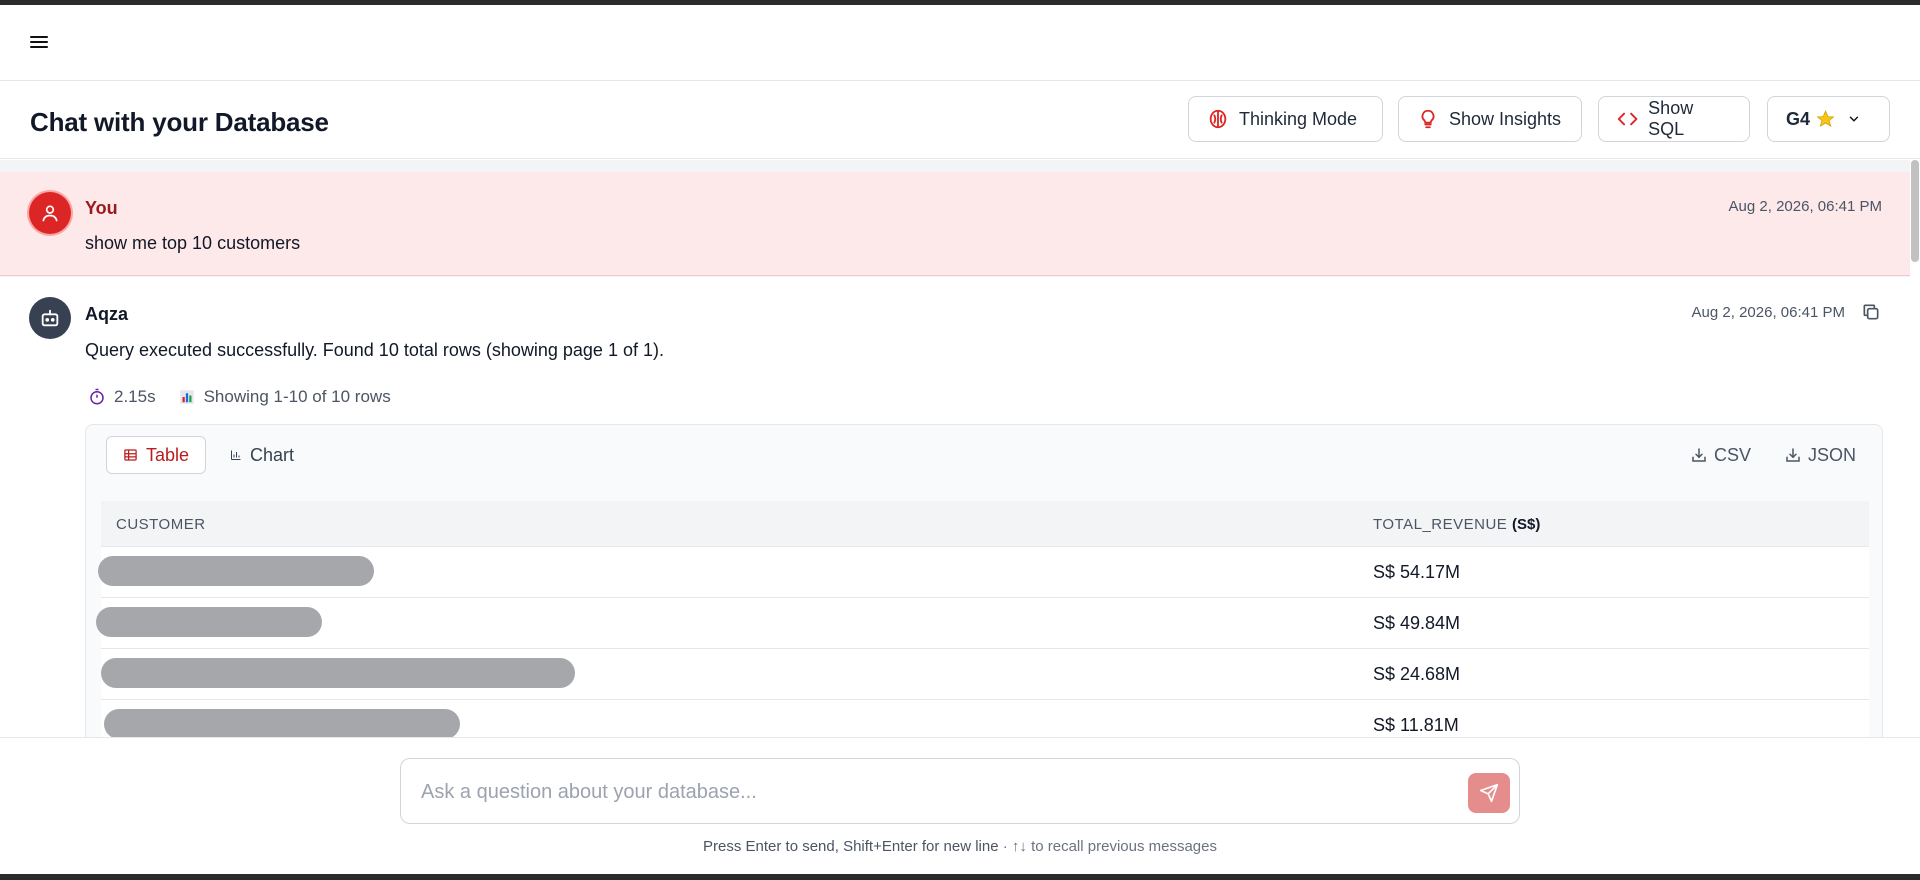  Describe the element at coordinates (1854, 119) in the screenshot. I see `chevron-down-icon` at that location.